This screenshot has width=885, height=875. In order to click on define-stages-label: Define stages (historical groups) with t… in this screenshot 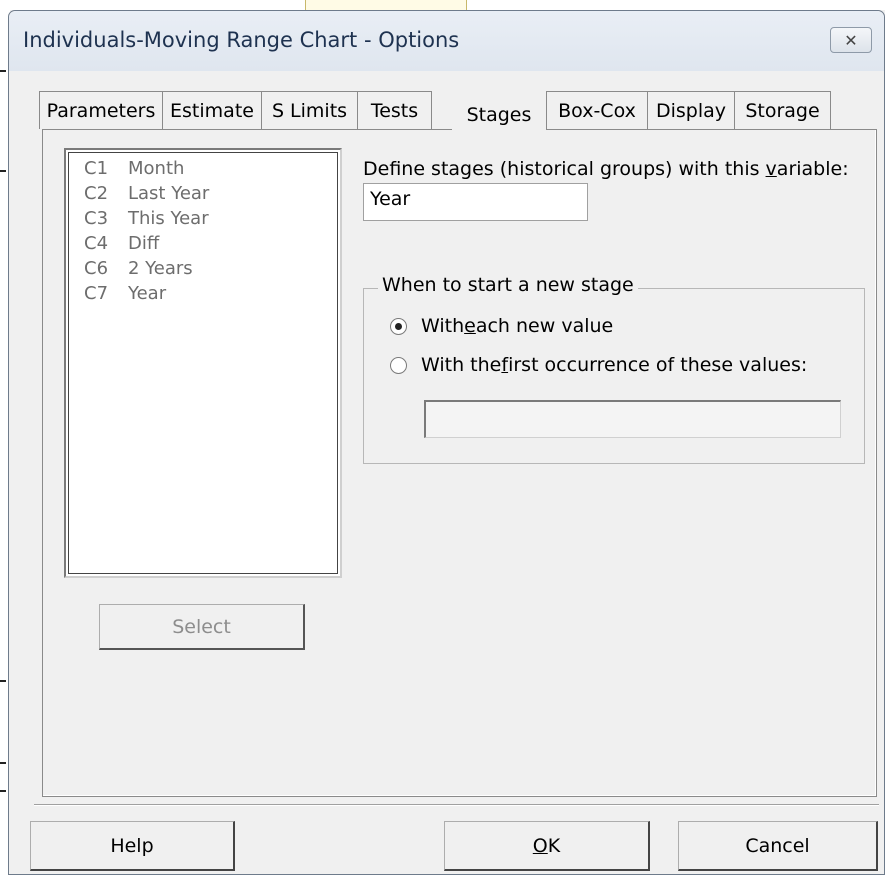, I will do `click(606, 169)`.